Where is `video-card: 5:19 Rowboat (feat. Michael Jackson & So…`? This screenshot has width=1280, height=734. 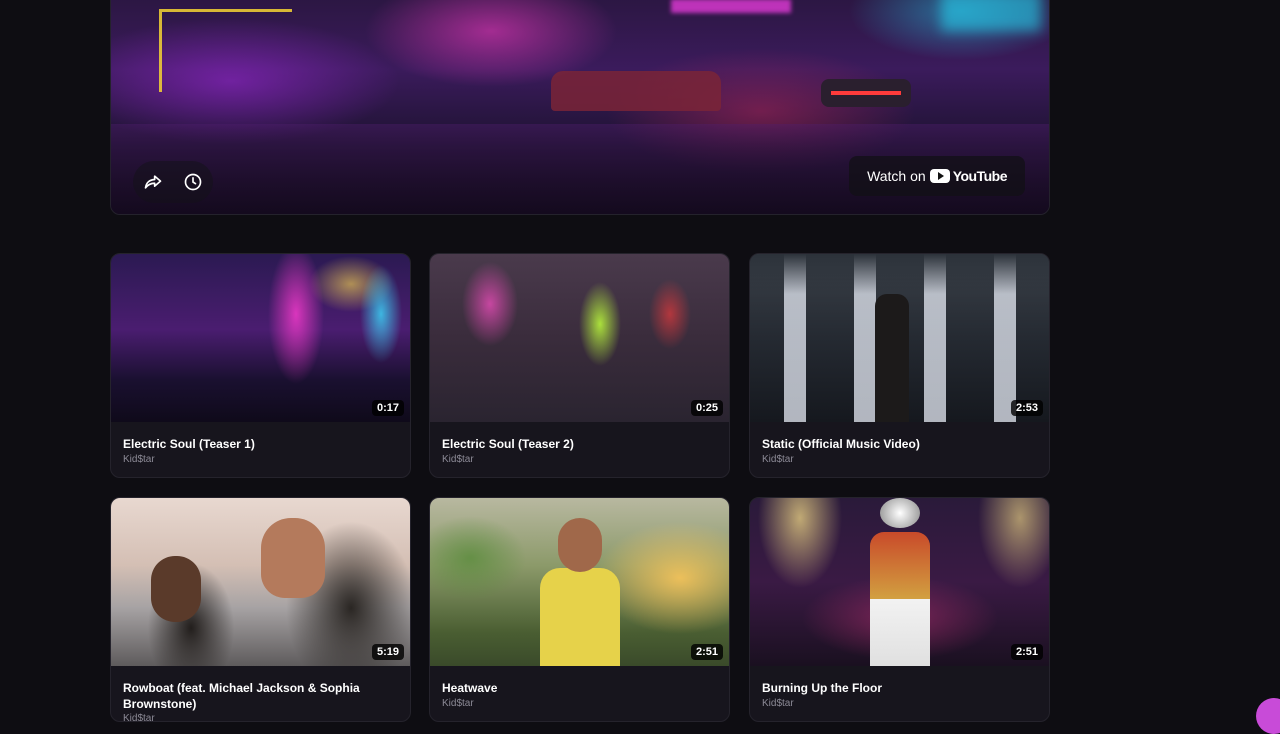 video-card: 5:19 Rowboat (feat. Michael Jackson & So… is located at coordinates (260, 609).